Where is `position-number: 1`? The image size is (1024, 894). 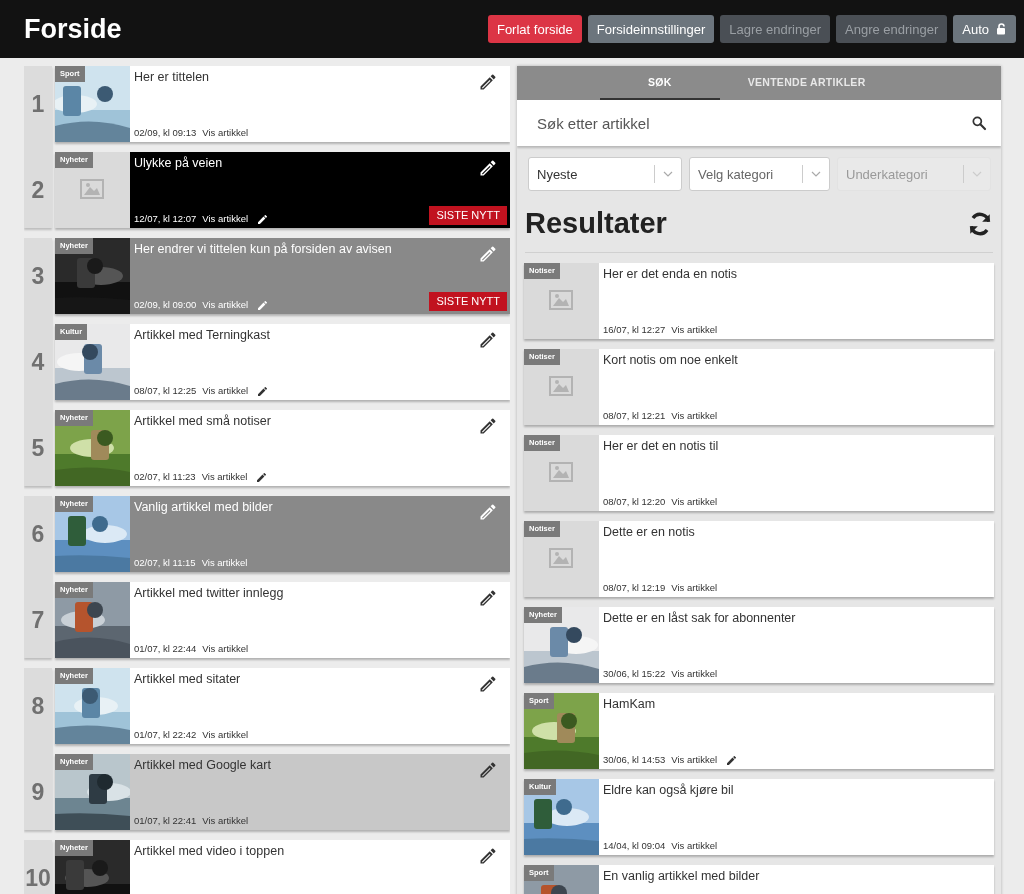
position-number: 1 is located at coordinates (38, 104).